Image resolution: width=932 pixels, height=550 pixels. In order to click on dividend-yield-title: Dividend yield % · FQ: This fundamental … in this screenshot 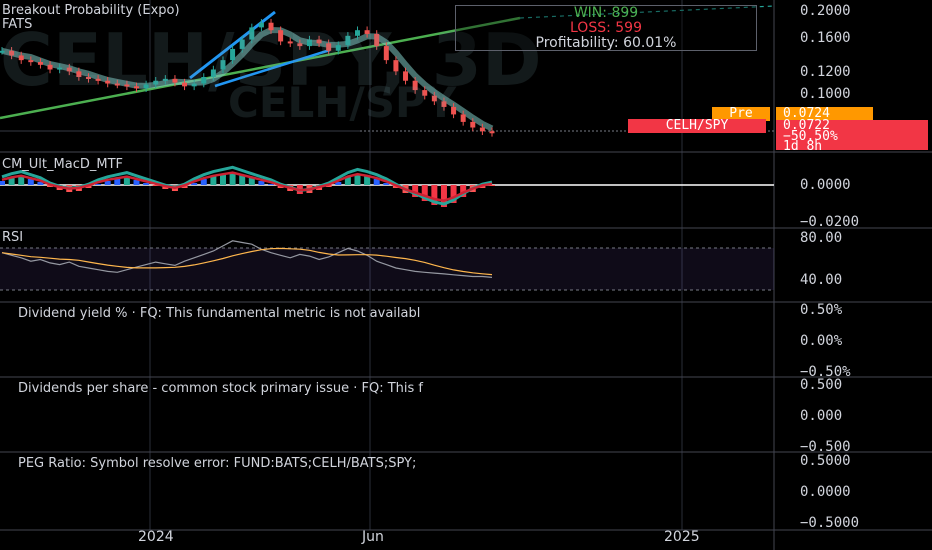, I will do `click(219, 313)`.